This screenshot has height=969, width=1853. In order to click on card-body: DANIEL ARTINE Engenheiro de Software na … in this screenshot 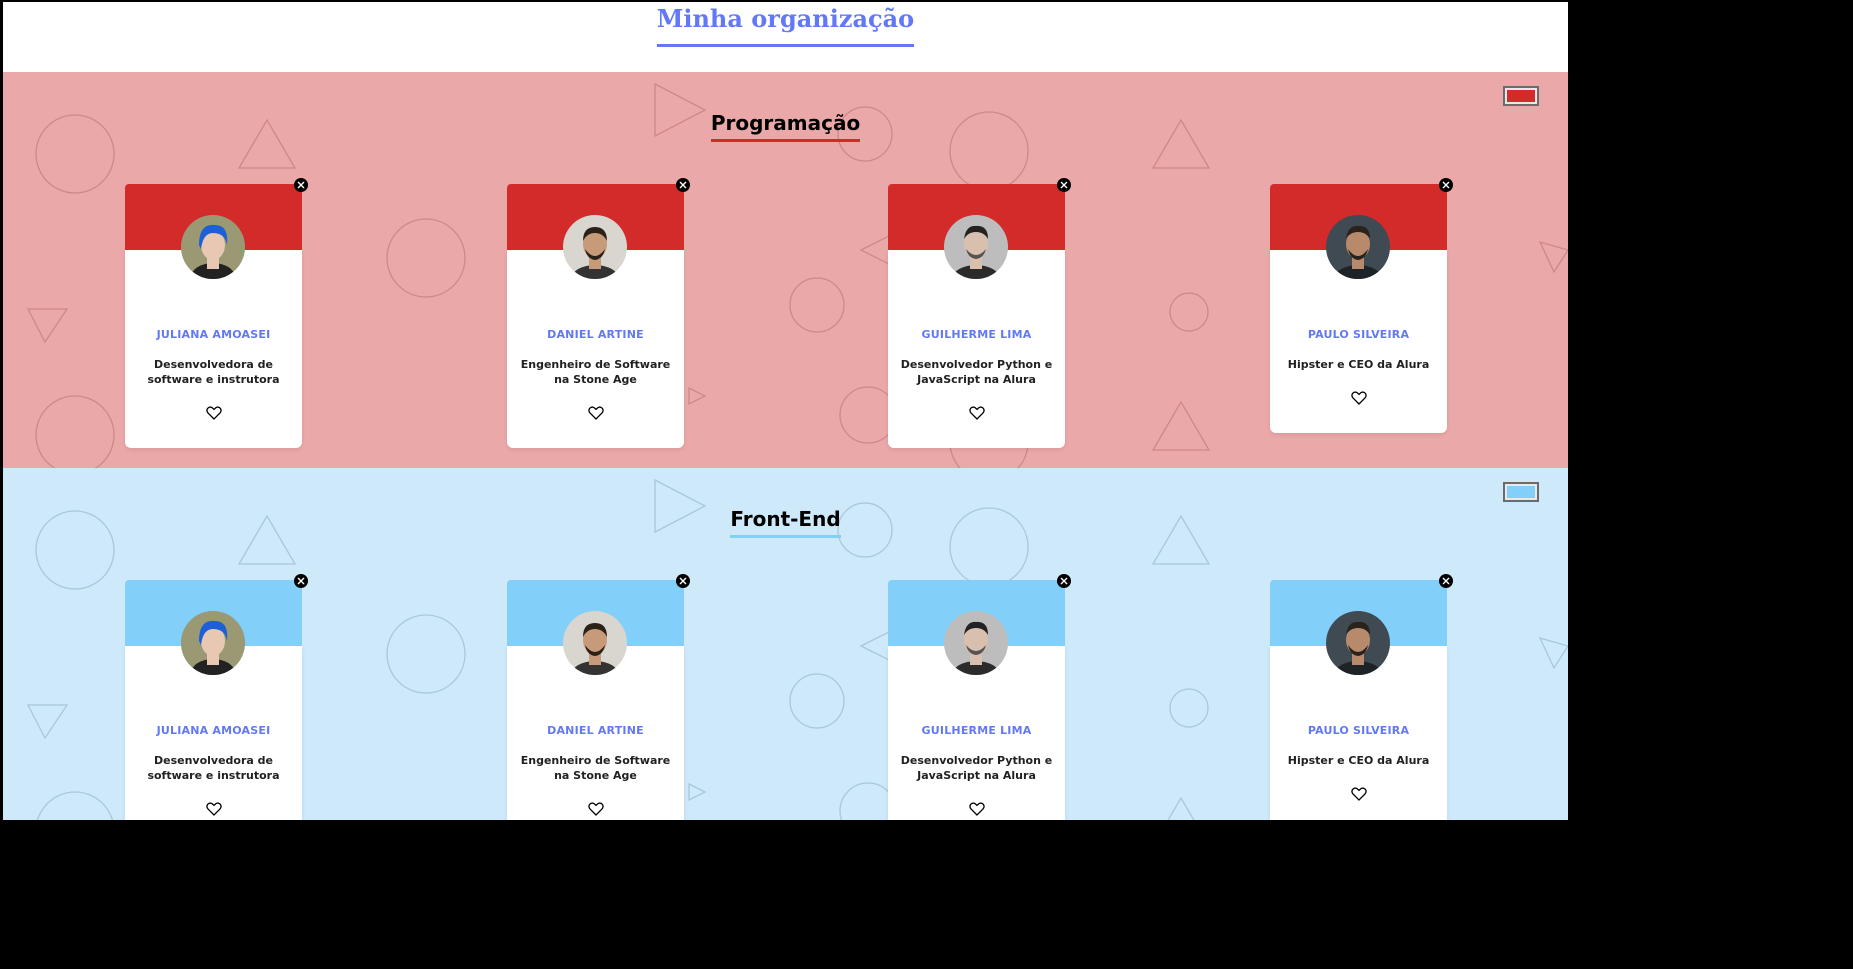, I will do `click(595, 349)`.